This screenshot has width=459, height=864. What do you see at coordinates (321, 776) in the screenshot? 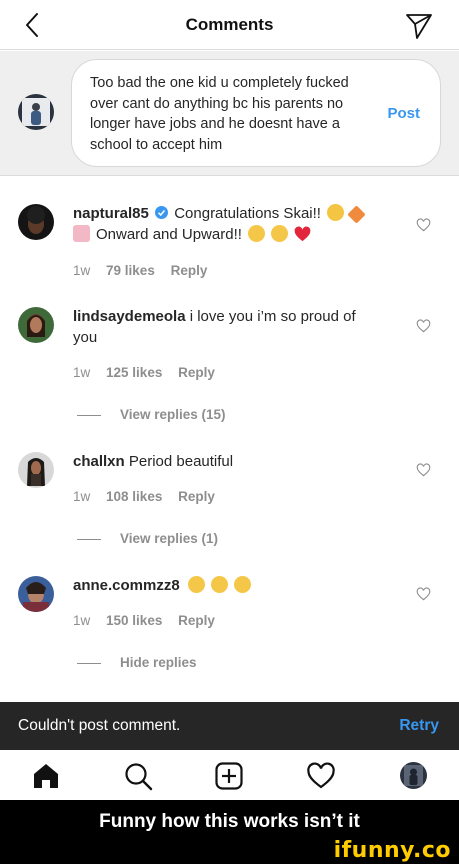
I see `heart-icon` at bounding box center [321, 776].